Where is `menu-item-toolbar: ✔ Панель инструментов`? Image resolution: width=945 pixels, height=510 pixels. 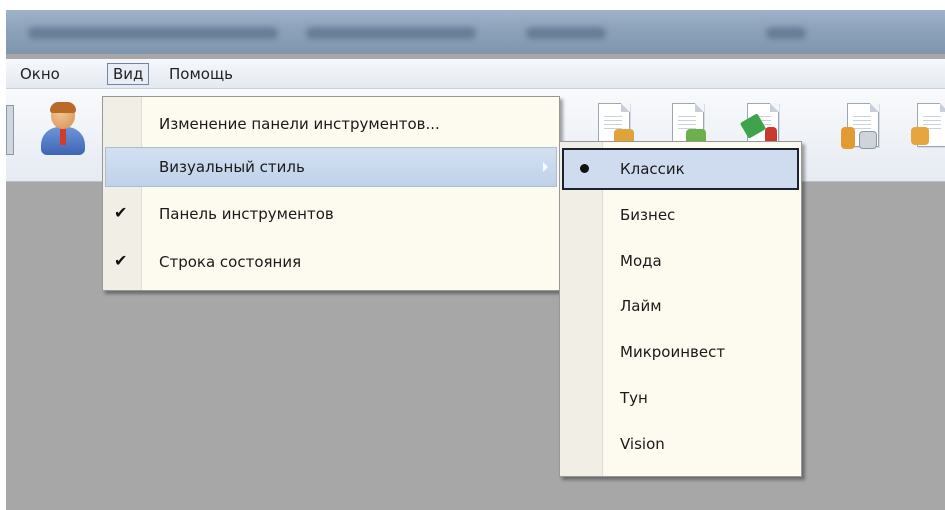
menu-item-toolbar: ✔ Панель инструментов is located at coordinates (331, 215).